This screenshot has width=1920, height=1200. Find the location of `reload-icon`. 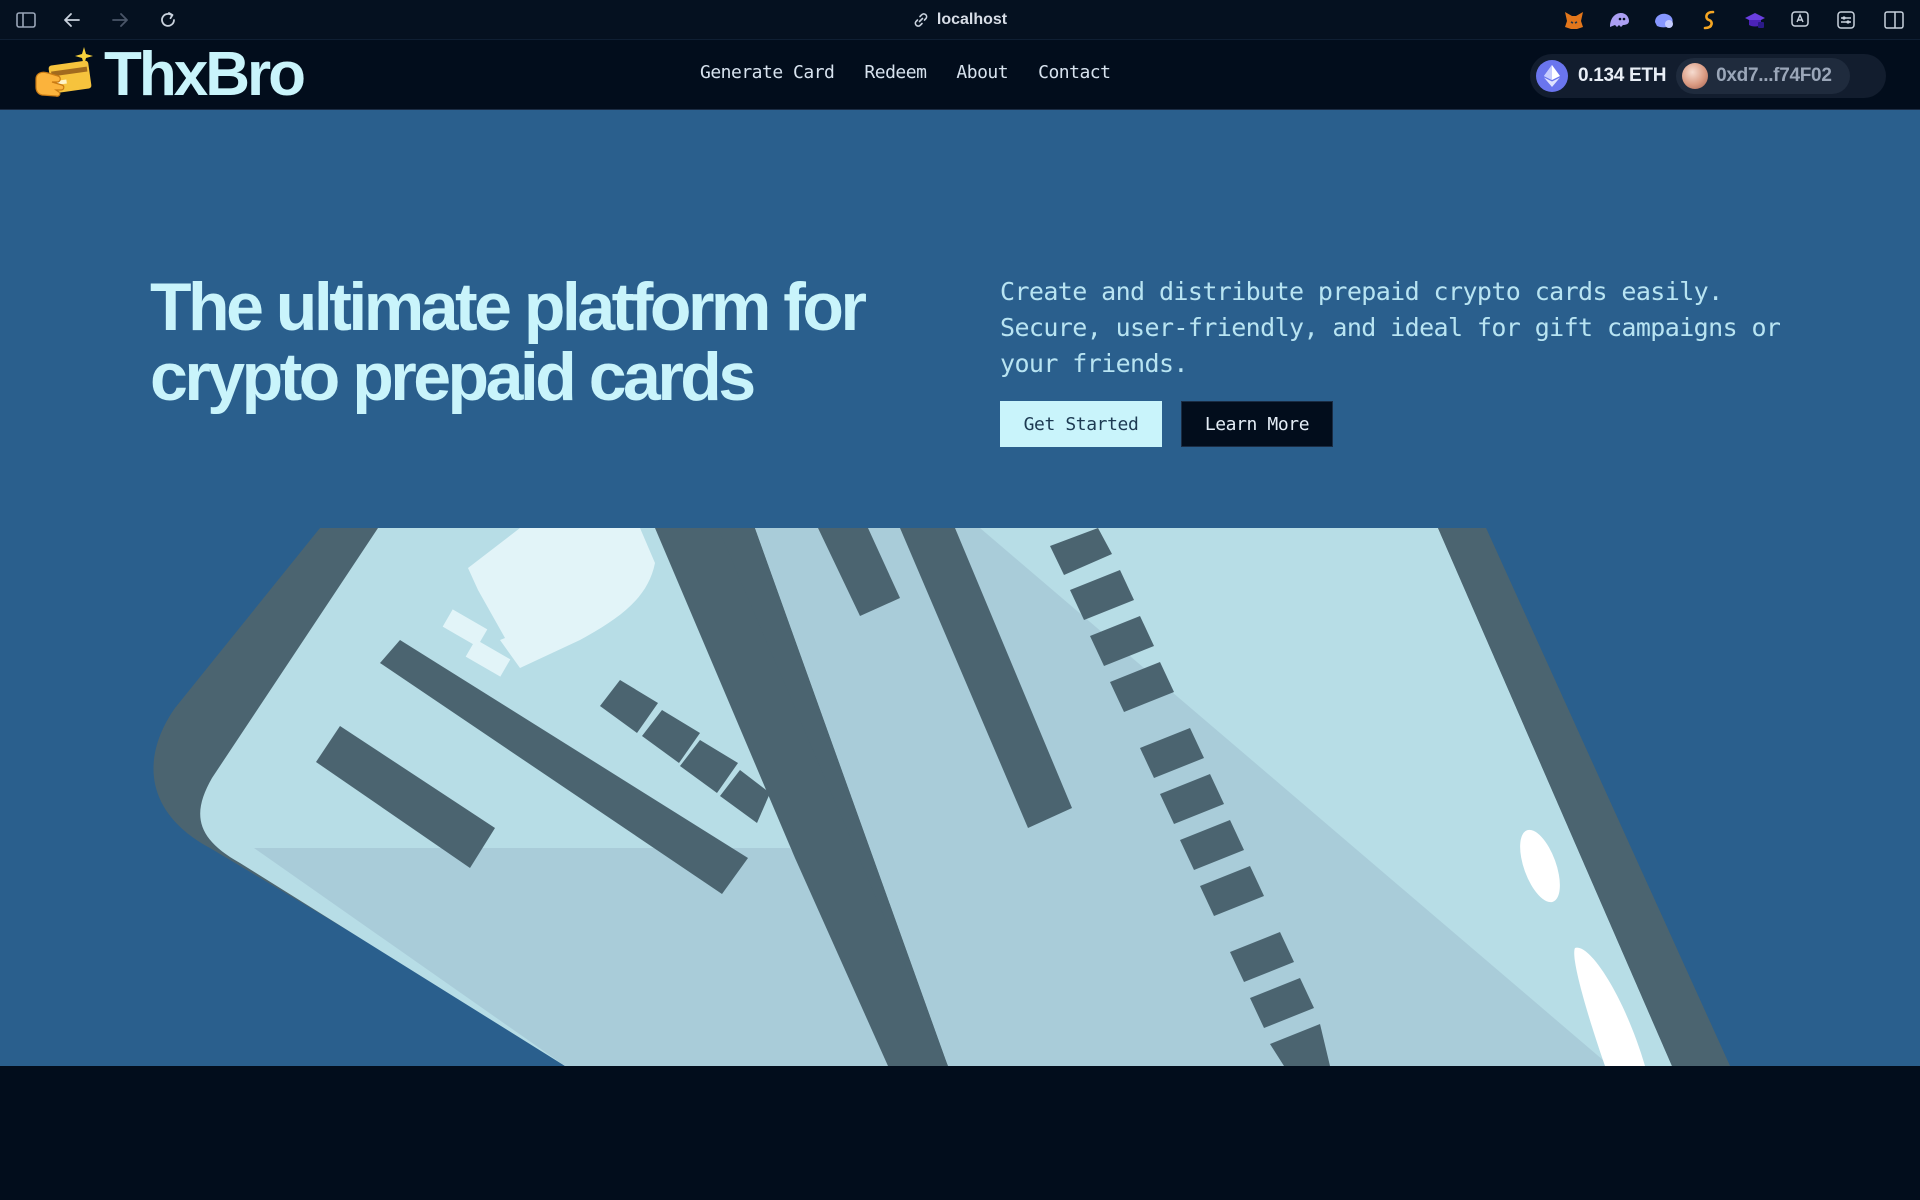

reload-icon is located at coordinates (168, 20).